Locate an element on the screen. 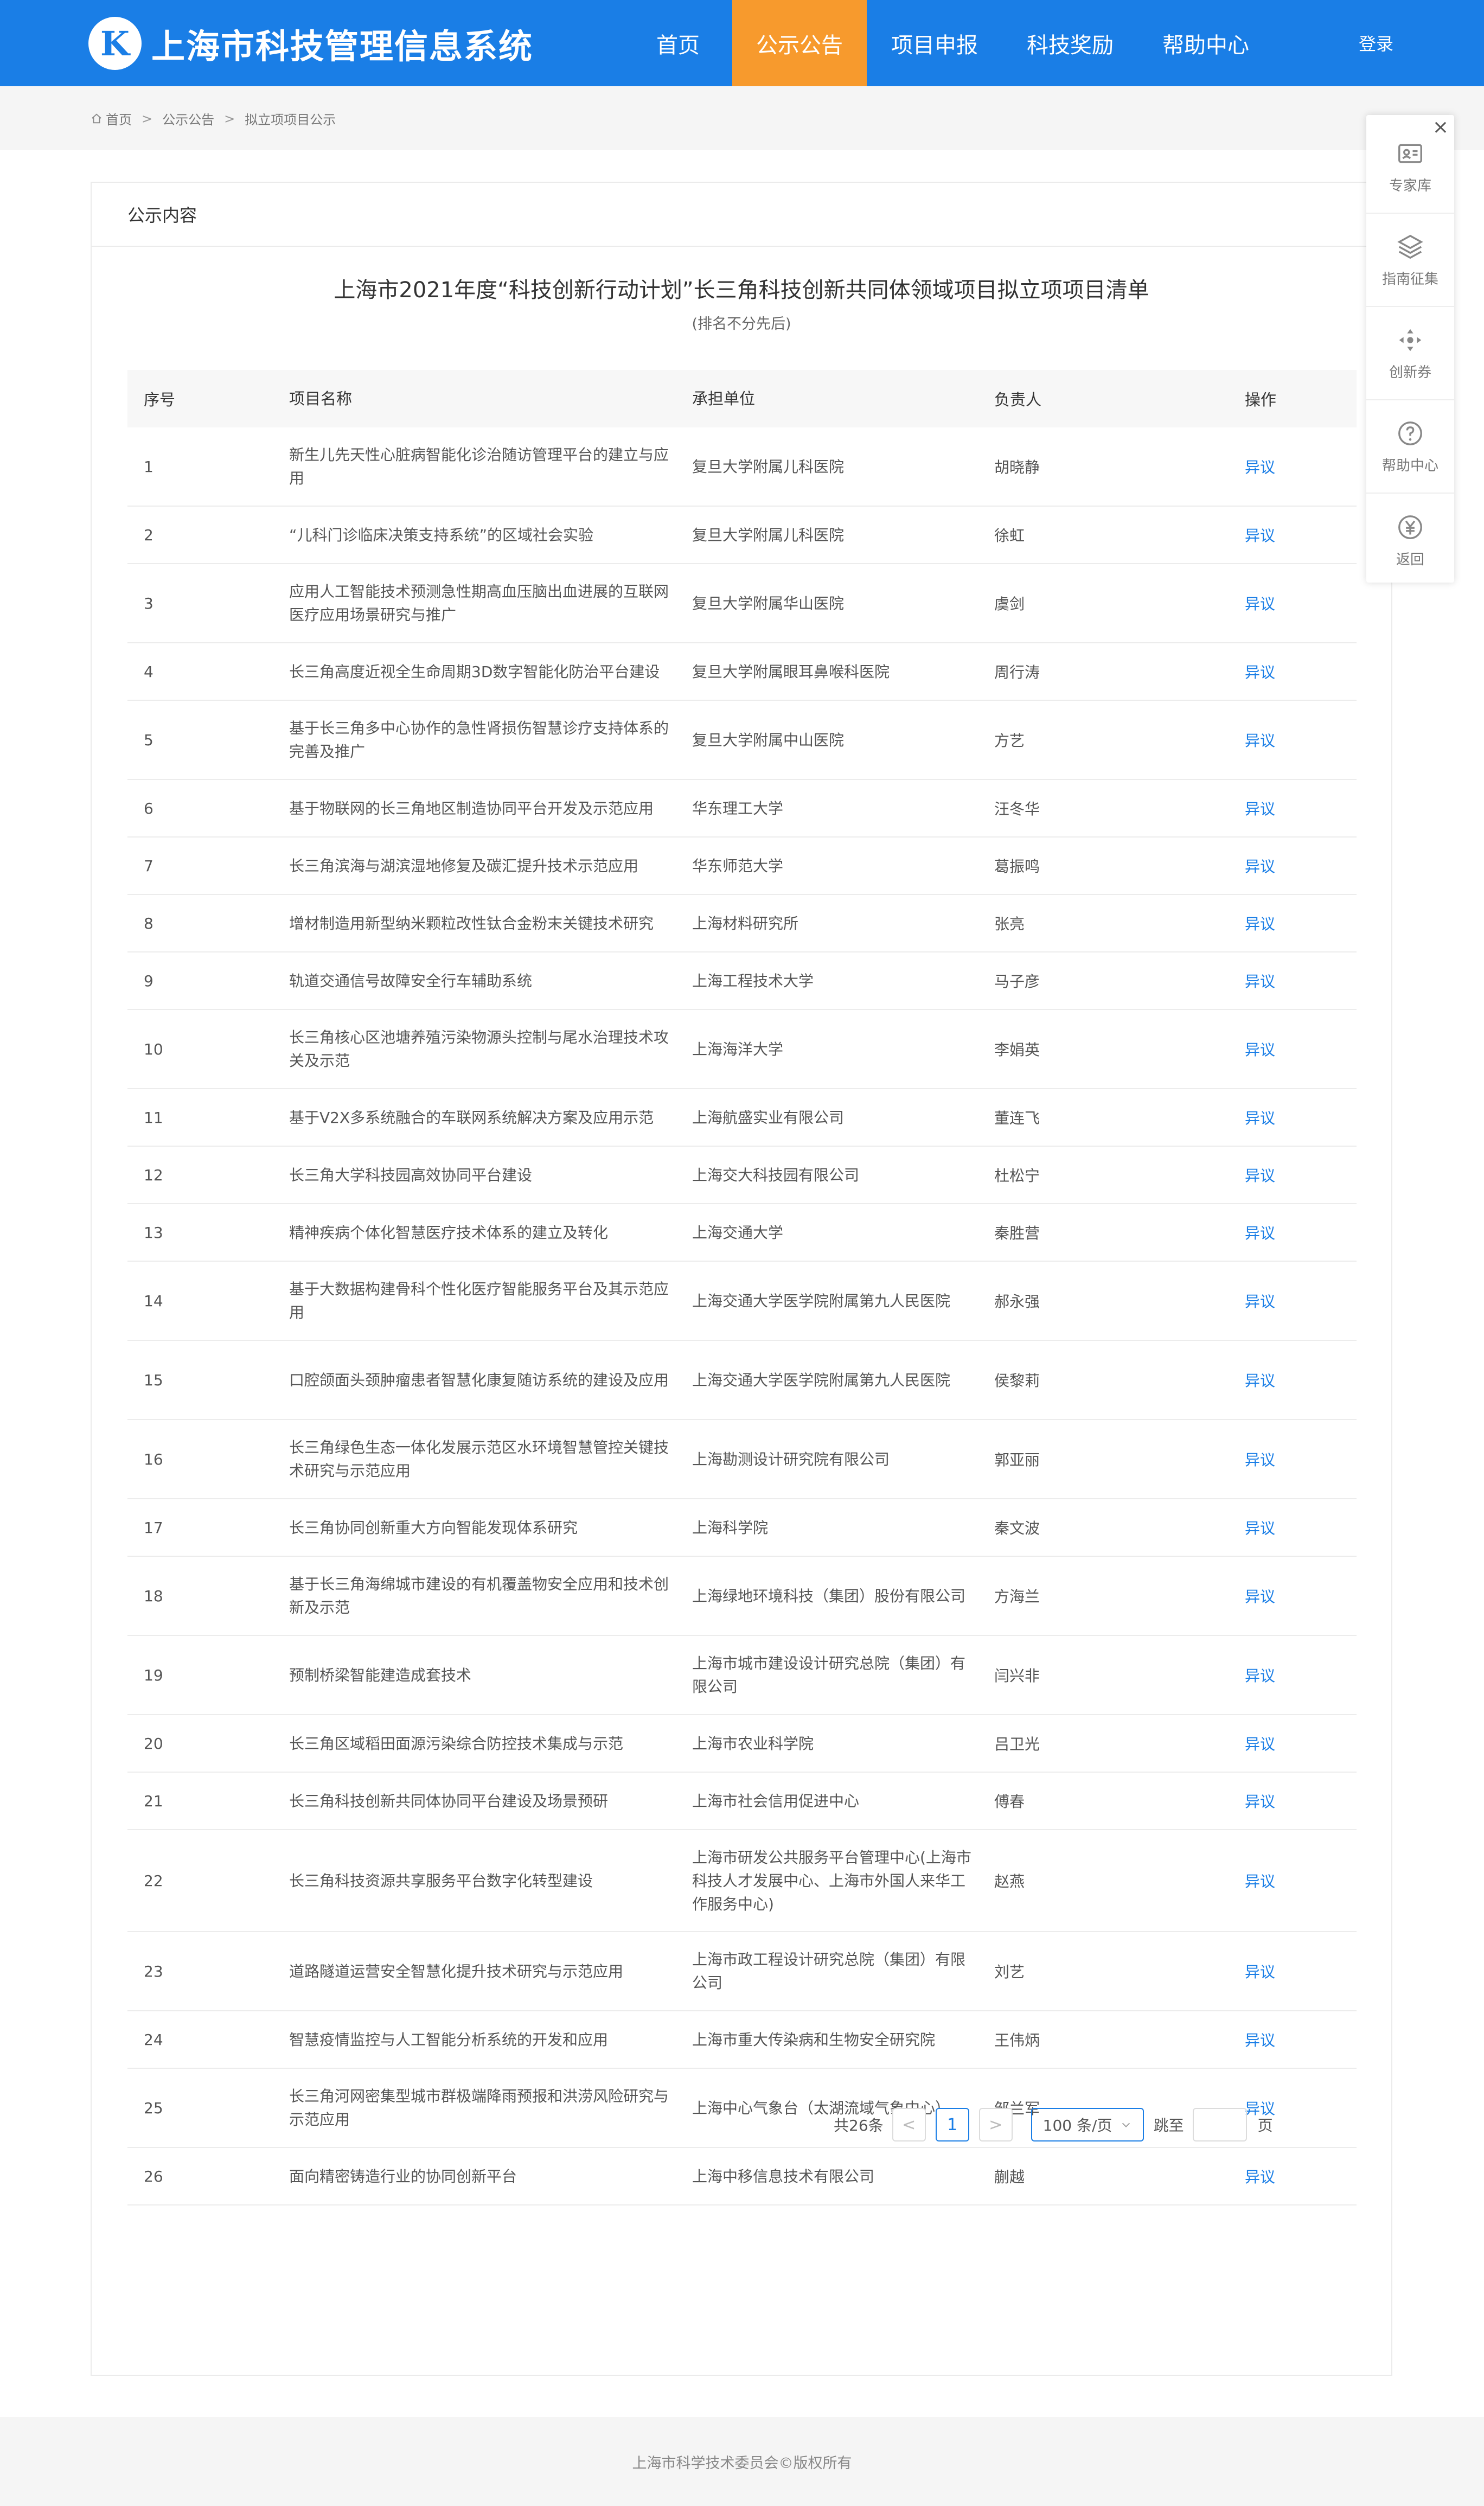 The height and width of the screenshot is (2506, 1484). nav-item-home: 首页 is located at coordinates (678, 43).